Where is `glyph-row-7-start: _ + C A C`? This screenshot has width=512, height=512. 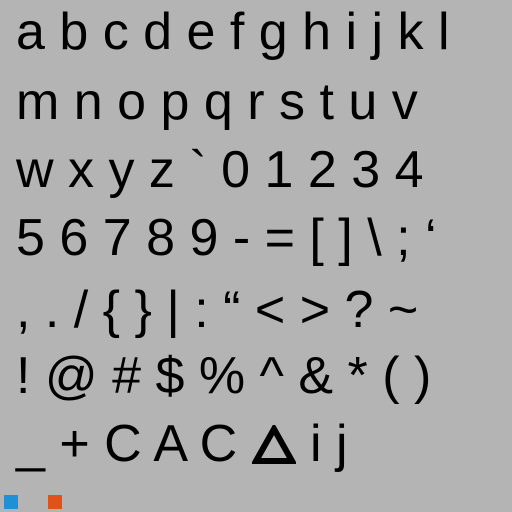
glyph-row-7-start: _ + C A C is located at coordinates (127, 444).